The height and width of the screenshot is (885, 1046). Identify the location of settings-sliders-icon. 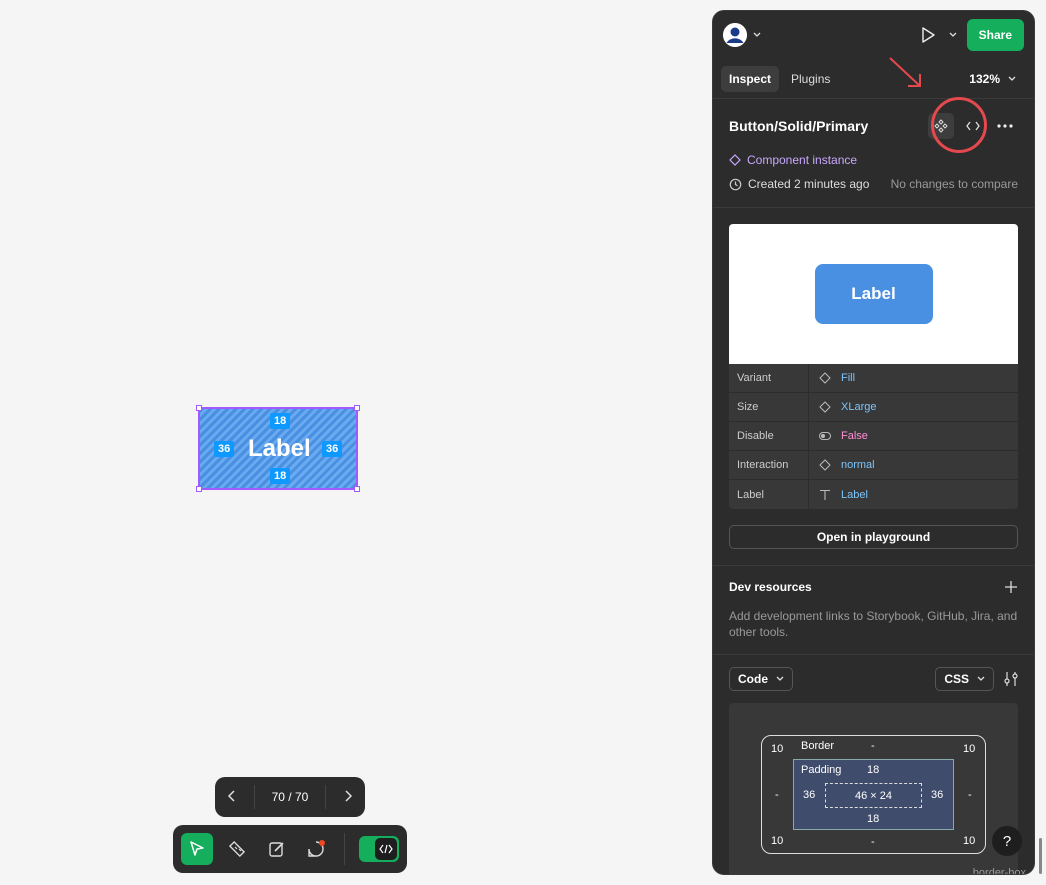
(1011, 679).